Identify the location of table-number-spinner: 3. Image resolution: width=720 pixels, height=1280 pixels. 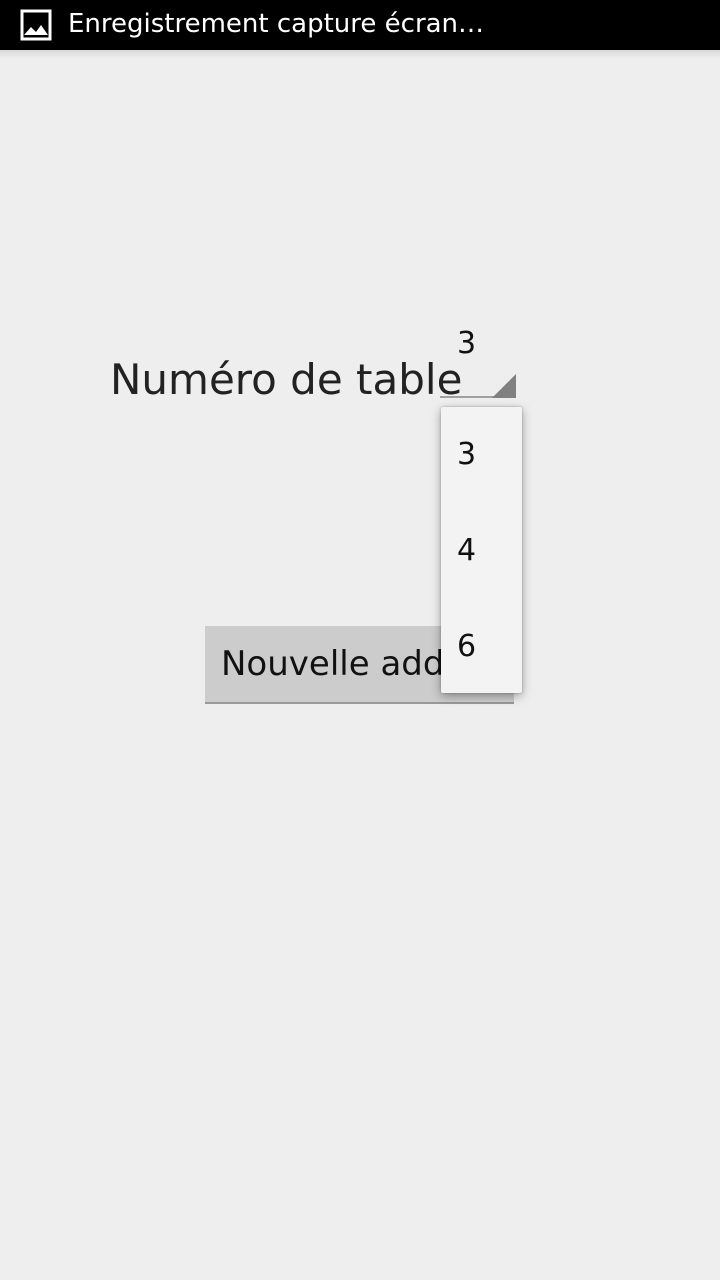
(478, 361).